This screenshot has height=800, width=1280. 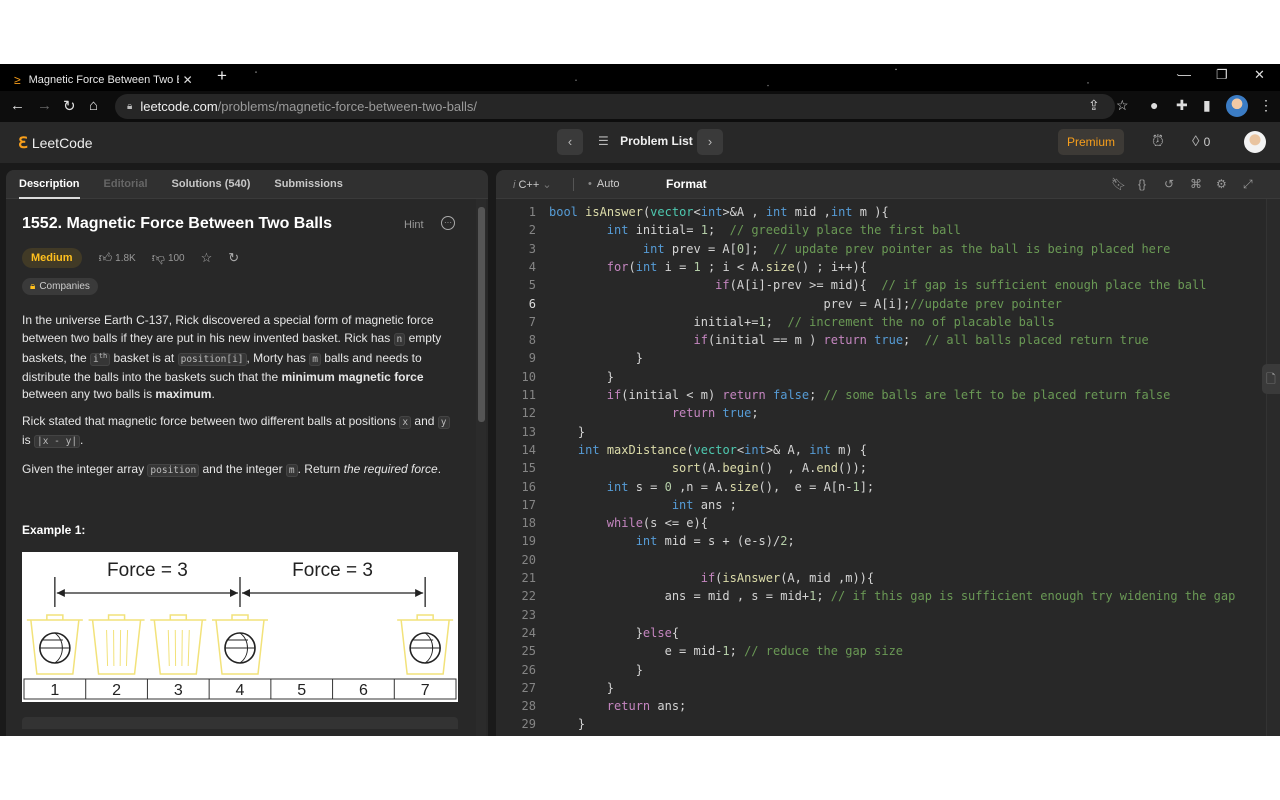 I want to click on line-number: 10, so click(x=528, y=376).